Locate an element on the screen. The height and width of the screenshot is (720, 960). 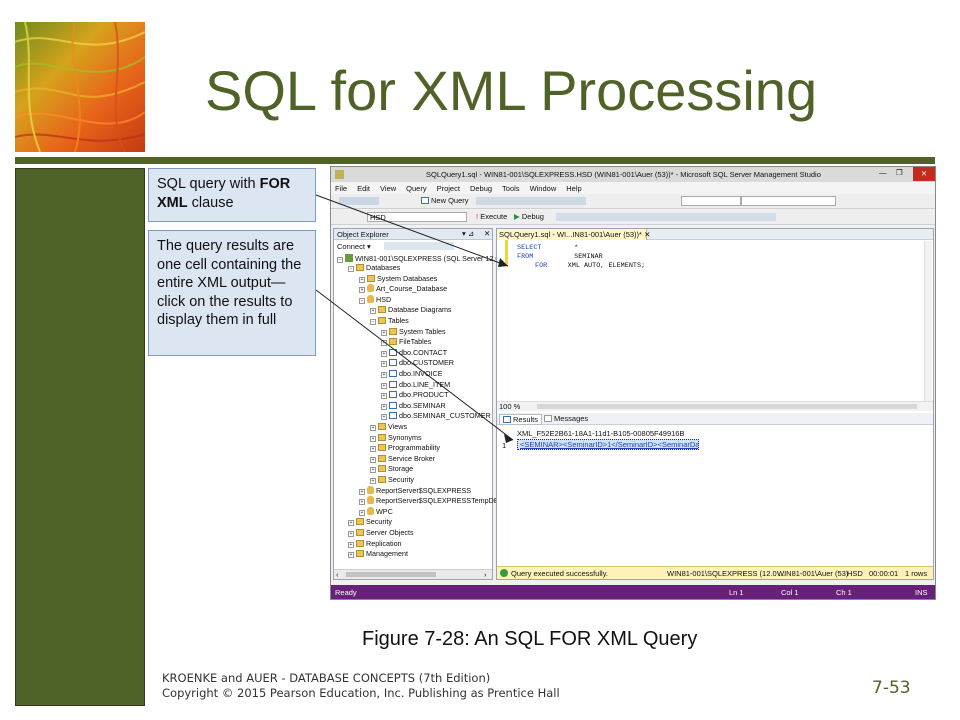
arrowhead is located at coordinates (503, 262).